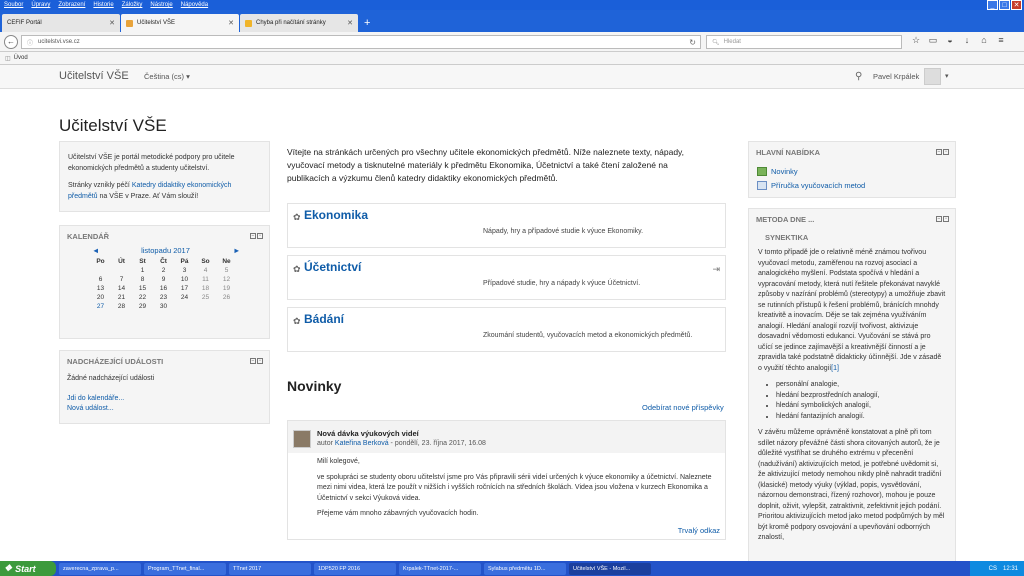  Describe the element at coordinates (142, 270) in the screenshot. I see `calendar-day: 1` at that location.